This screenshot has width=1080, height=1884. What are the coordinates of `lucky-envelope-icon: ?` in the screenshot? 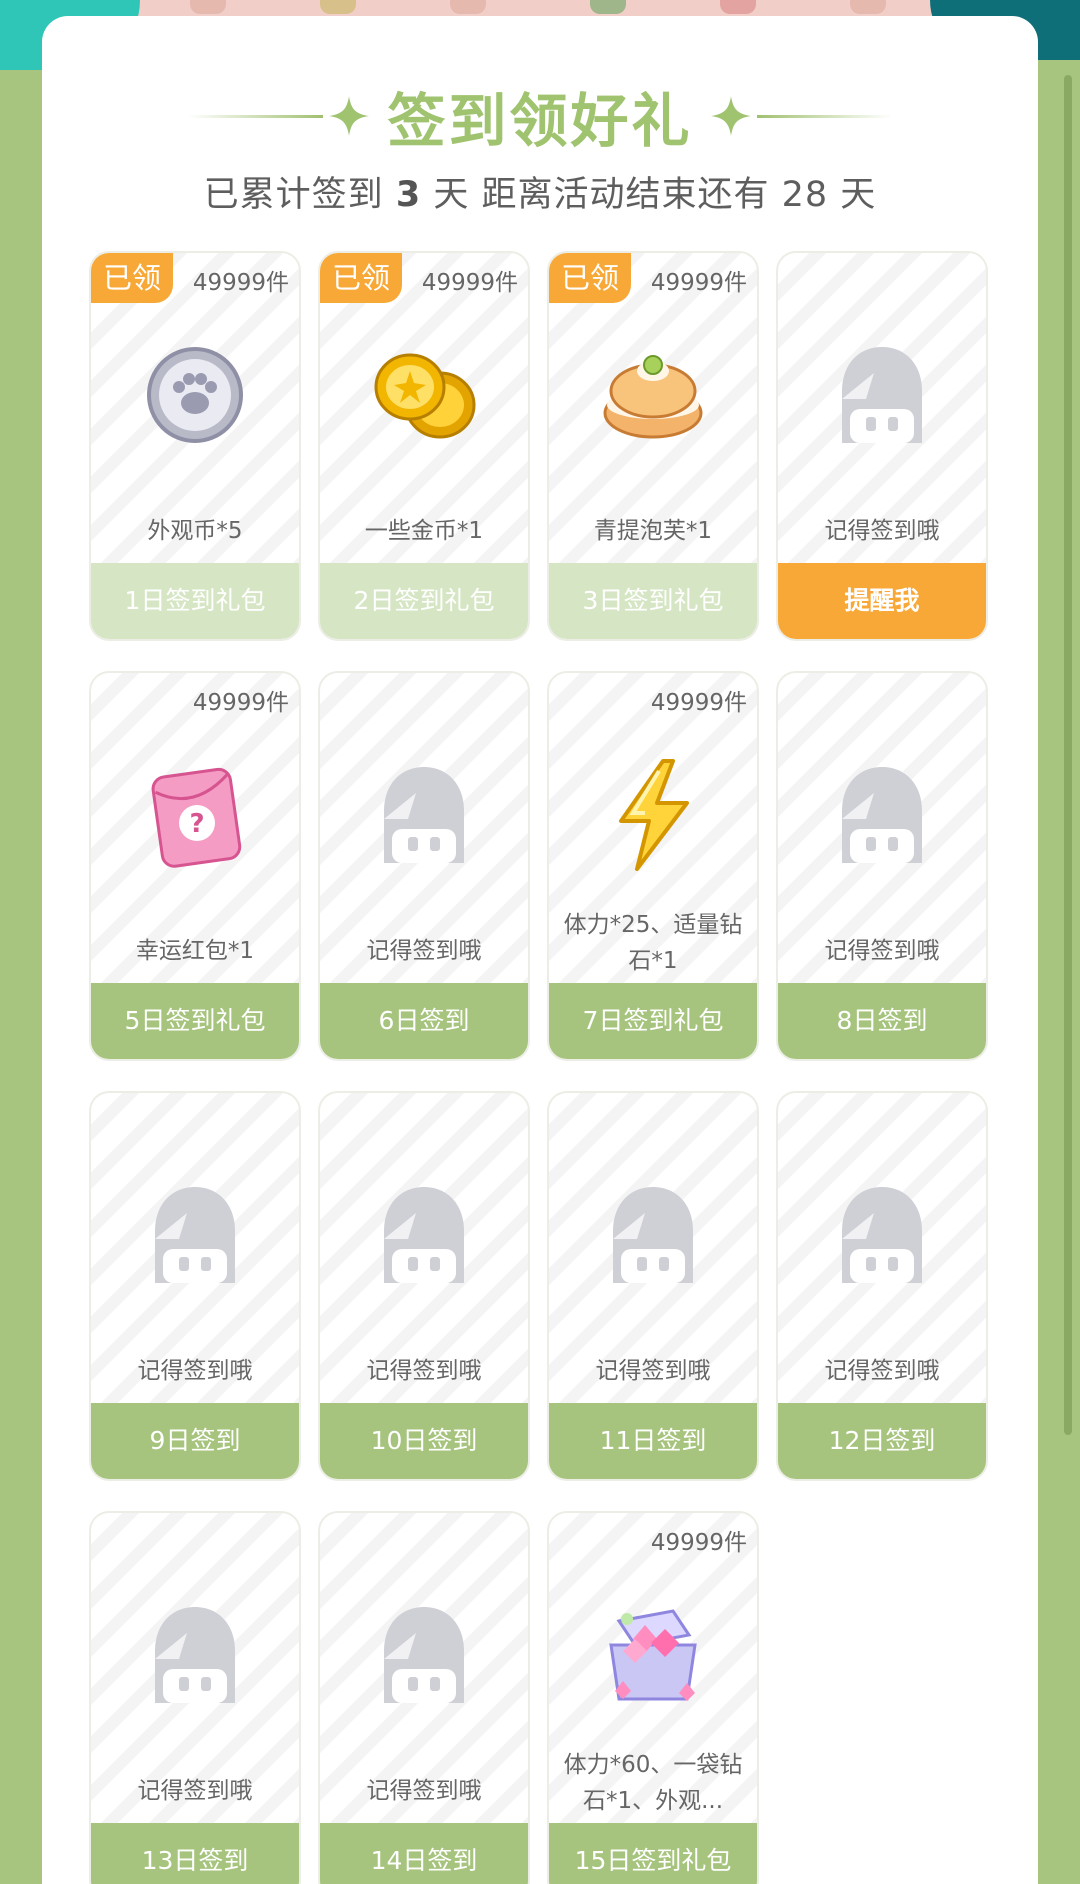 It's located at (196, 817).